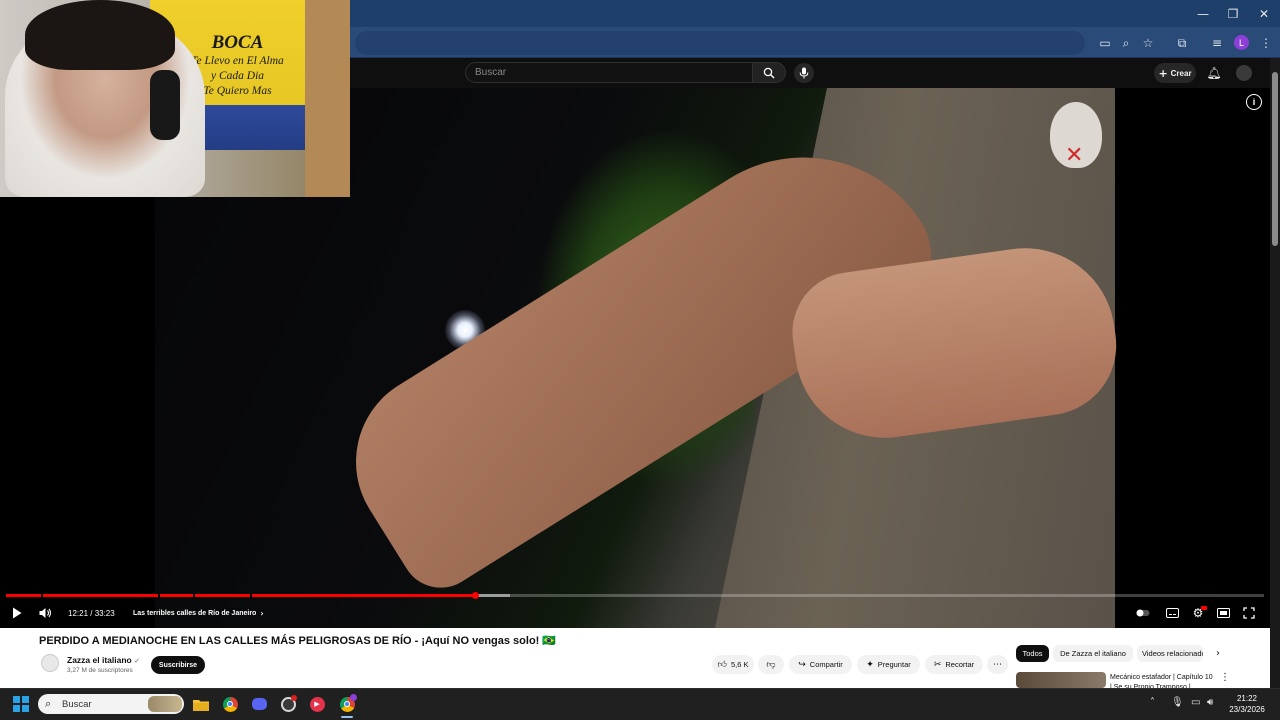  I want to click on autoplay-toggle-icon, so click(1143, 613).